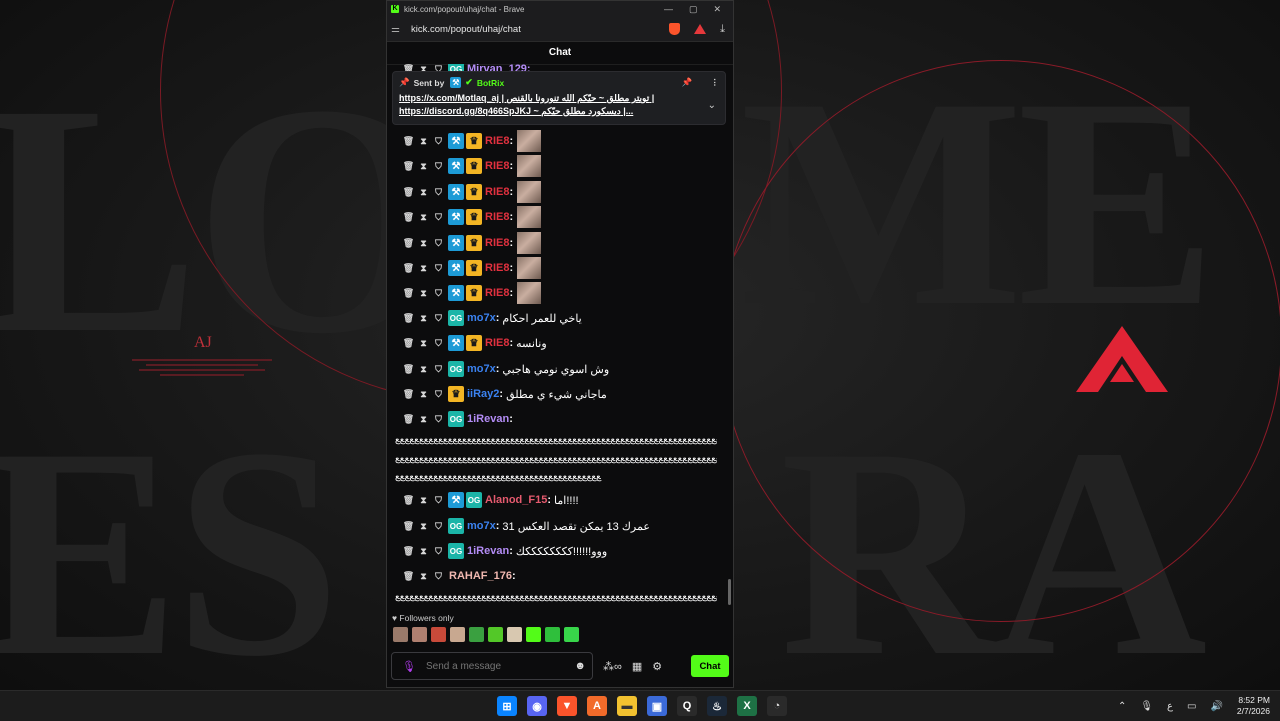  What do you see at coordinates (717, 9) in the screenshot?
I see `close-icon: ✕` at bounding box center [717, 9].